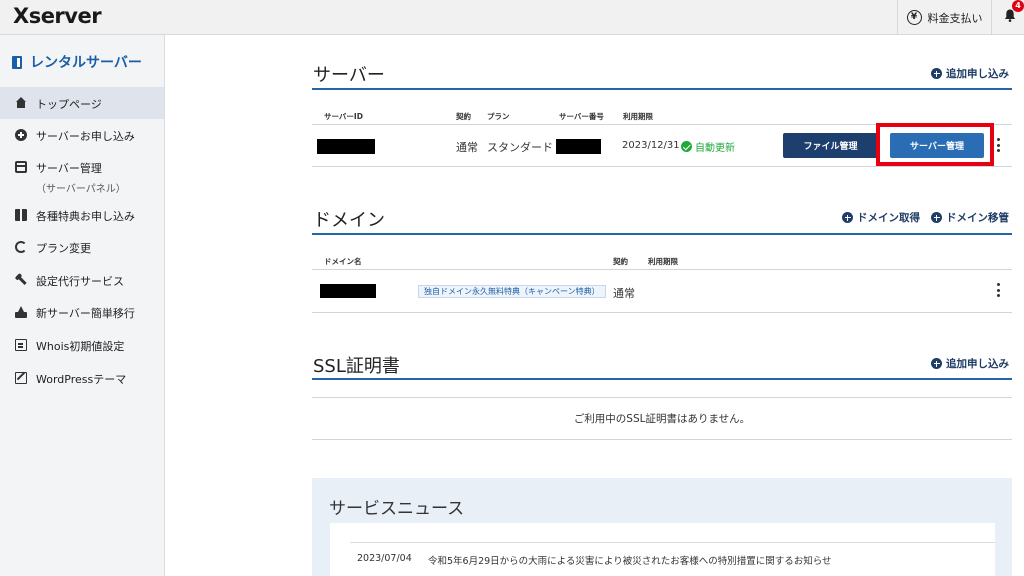 Image resolution: width=1024 pixels, height=576 pixels. I want to click on sidebar-item-migration: 新サーバー簡単移行, so click(82, 312).